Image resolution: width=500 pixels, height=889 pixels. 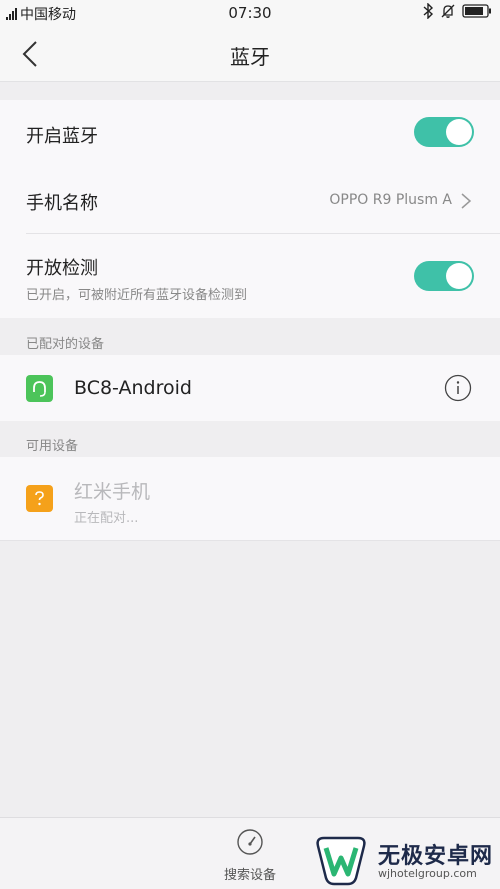 What do you see at coordinates (427, 873) in the screenshot?
I see `watermark-url: wjhotelgroup.com` at bounding box center [427, 873].